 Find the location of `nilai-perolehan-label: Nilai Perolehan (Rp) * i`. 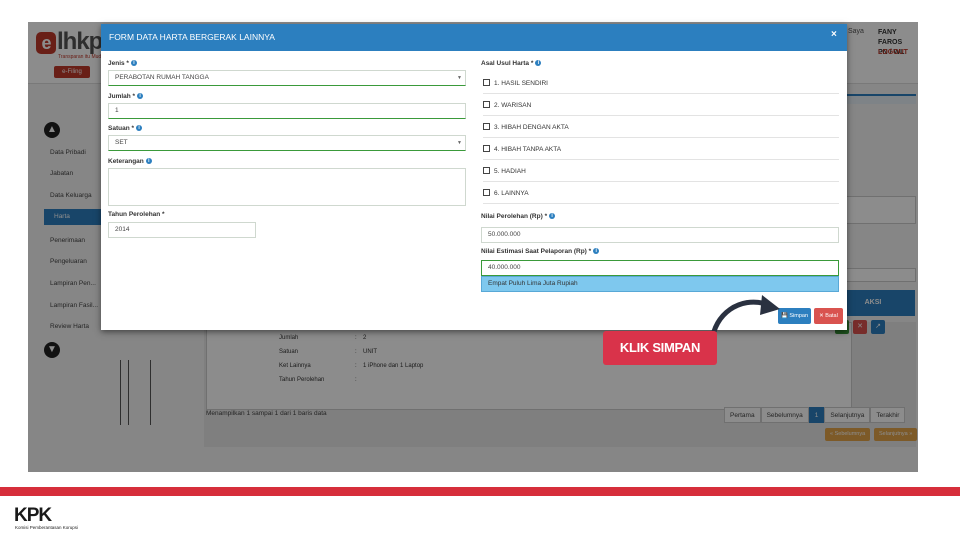

nilai-perolehan-label: Nilai Perolehan (Rp) * i is located at coordinates (518, 216).